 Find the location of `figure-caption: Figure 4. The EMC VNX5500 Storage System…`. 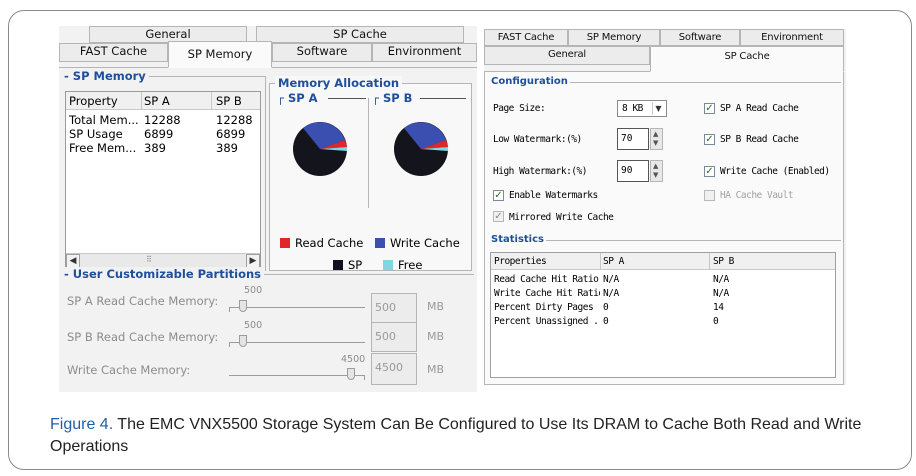

figure-caption: Figure 4. The EMC VNX5500 Storage System… is located at coordinates (460, 436).